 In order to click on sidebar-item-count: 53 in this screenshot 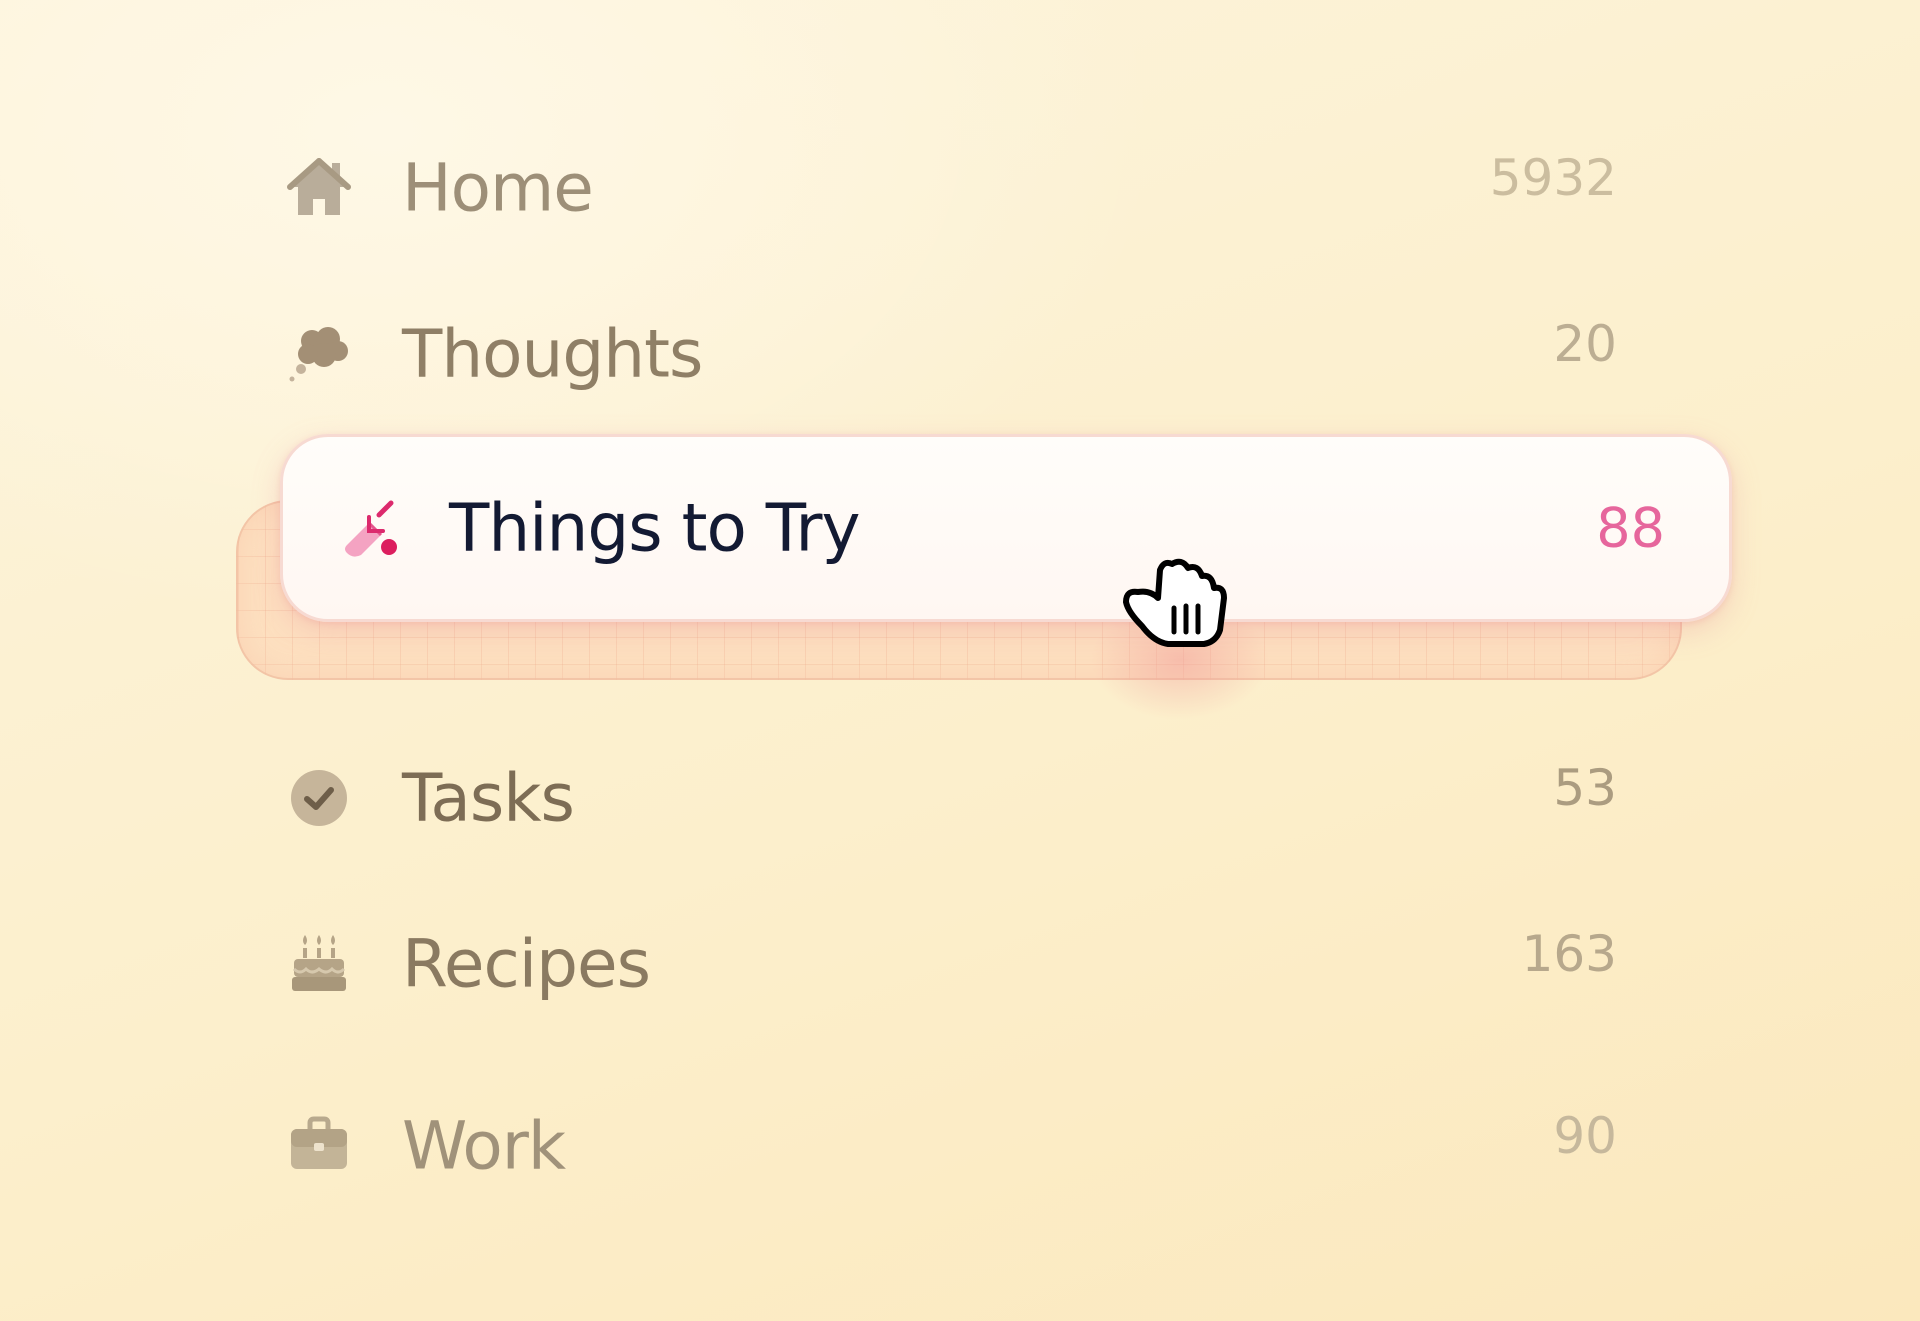, I will do `click(1585, 788)`.